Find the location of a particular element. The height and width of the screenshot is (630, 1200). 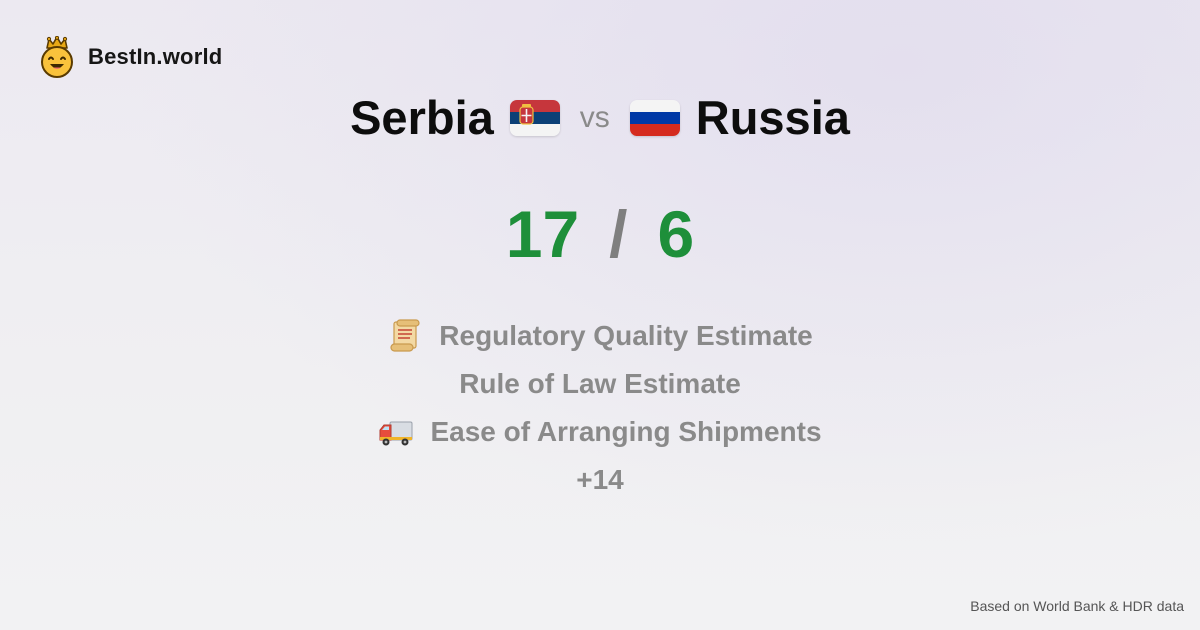

right-country-name: Russia is located at coordinates (773, 118).